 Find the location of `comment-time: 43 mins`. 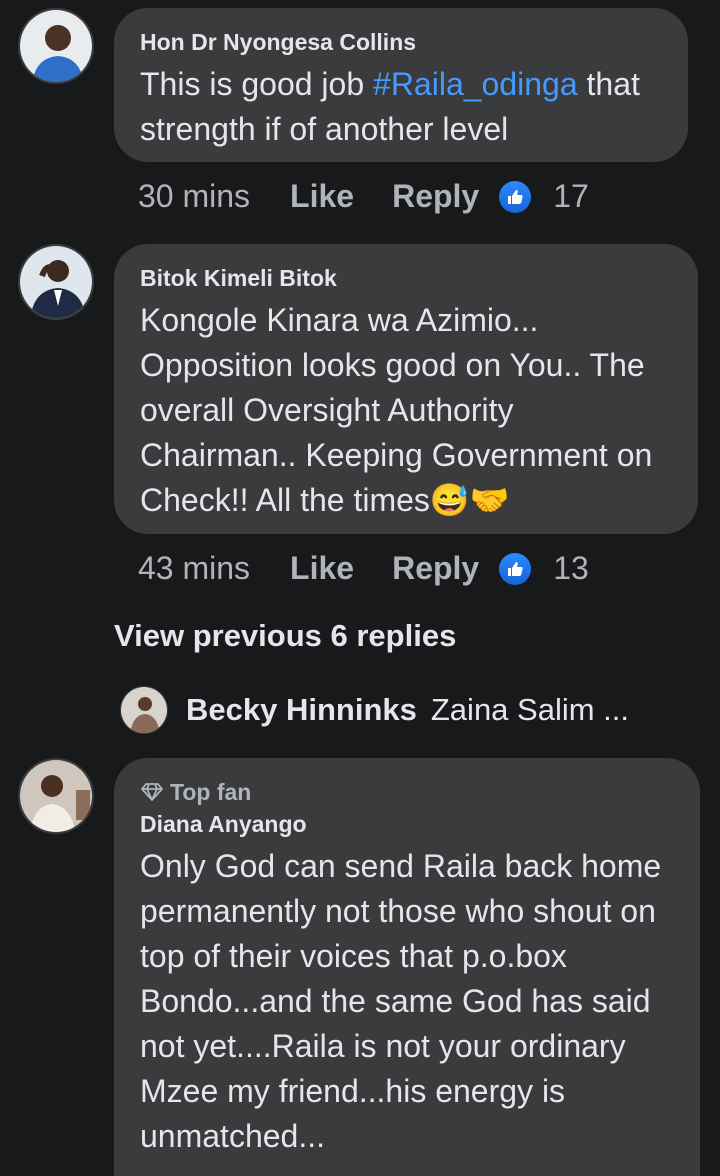

comment-time: 43 mins is located at coordinates (194, 568).